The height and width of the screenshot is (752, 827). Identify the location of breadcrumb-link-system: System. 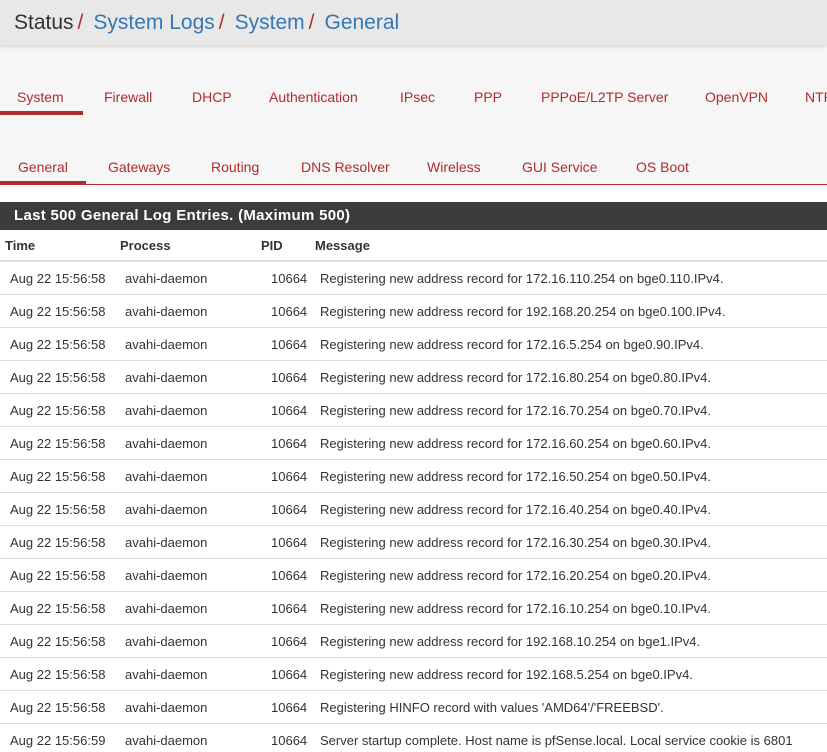
(270, 22).